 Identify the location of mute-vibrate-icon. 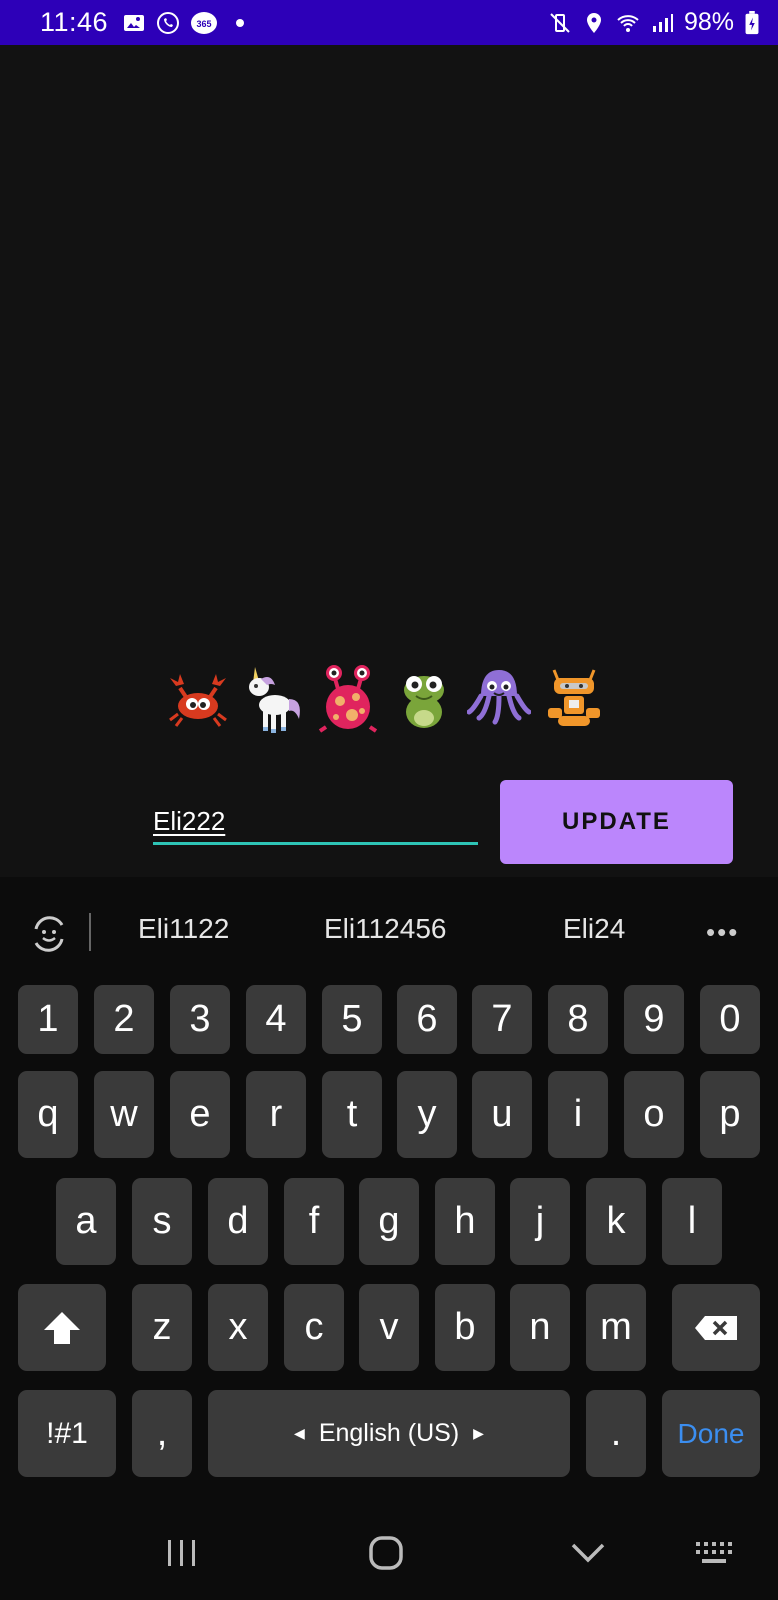
(560, 22).